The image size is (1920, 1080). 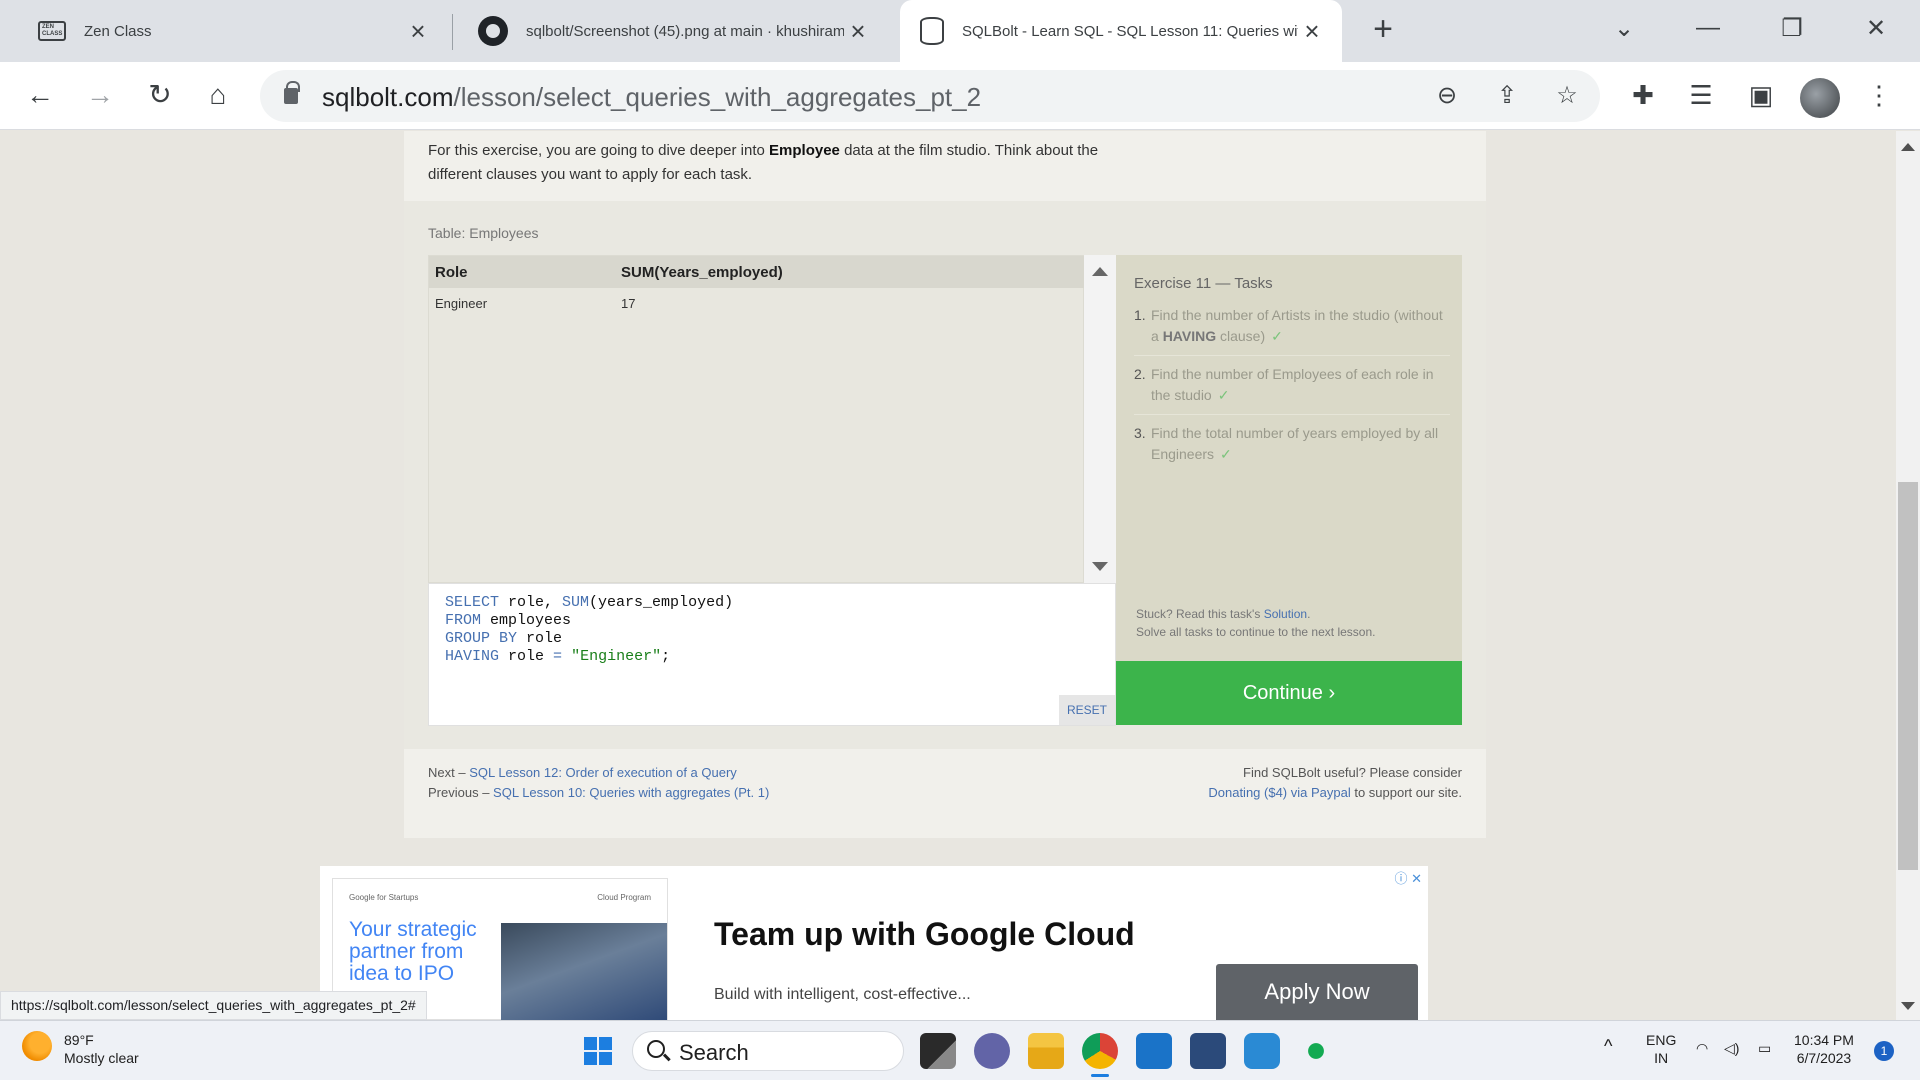 I want to click on table-cell: 17, so click(x=628, y=303).